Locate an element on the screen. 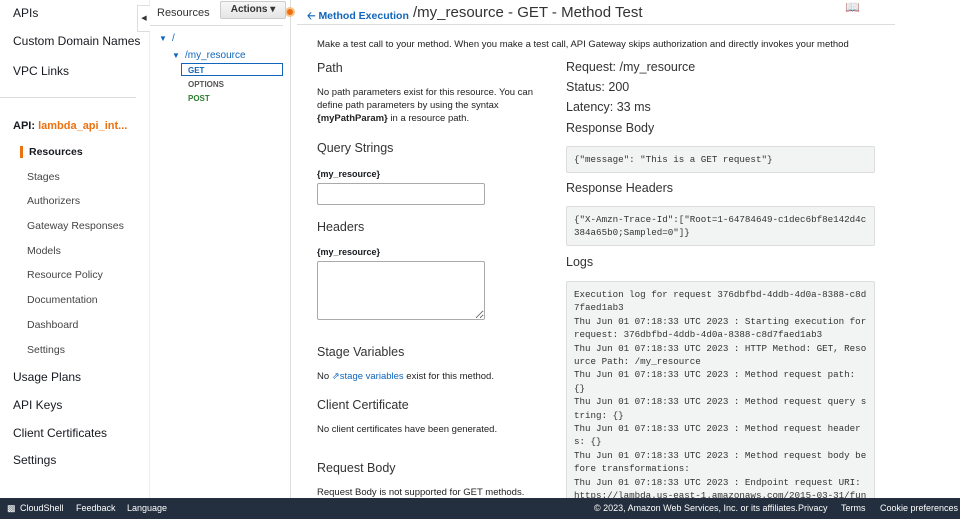 This screenshot has height=519, width=960. cookie-preferences-link: Cookie preferences is located at coordinates (919, 508).